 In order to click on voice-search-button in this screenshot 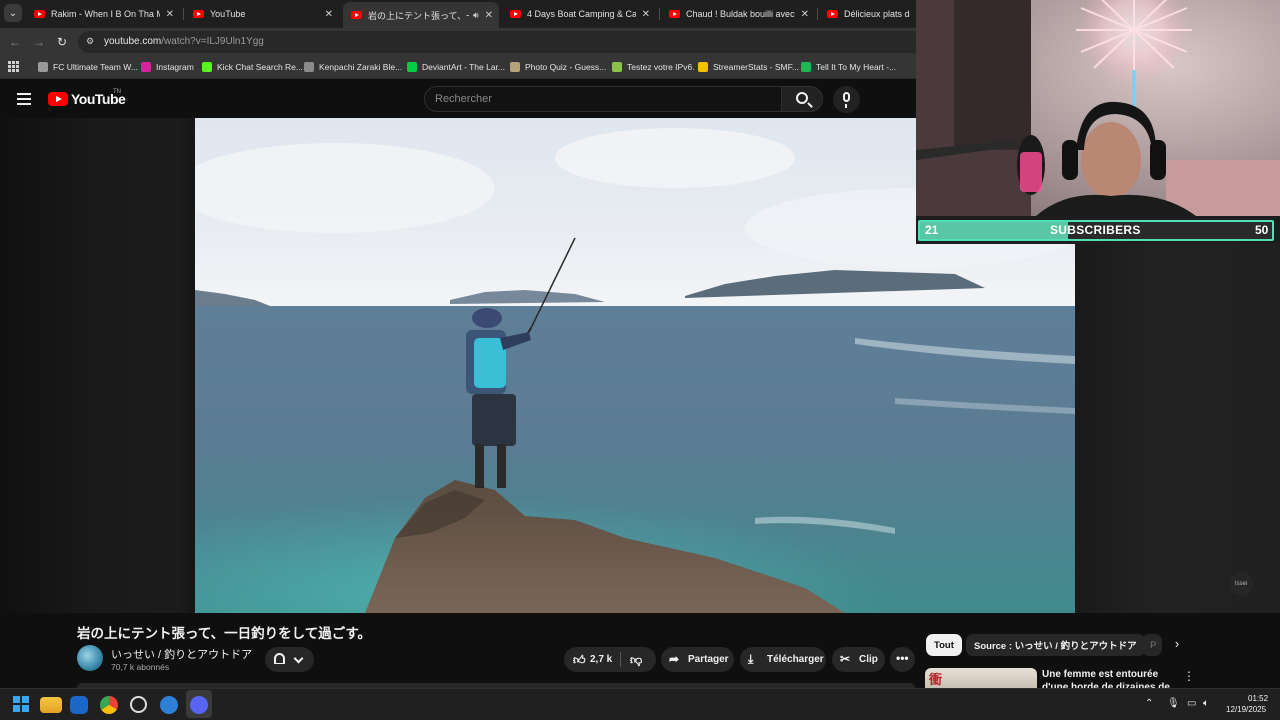, I will do `click(846, 99)`.